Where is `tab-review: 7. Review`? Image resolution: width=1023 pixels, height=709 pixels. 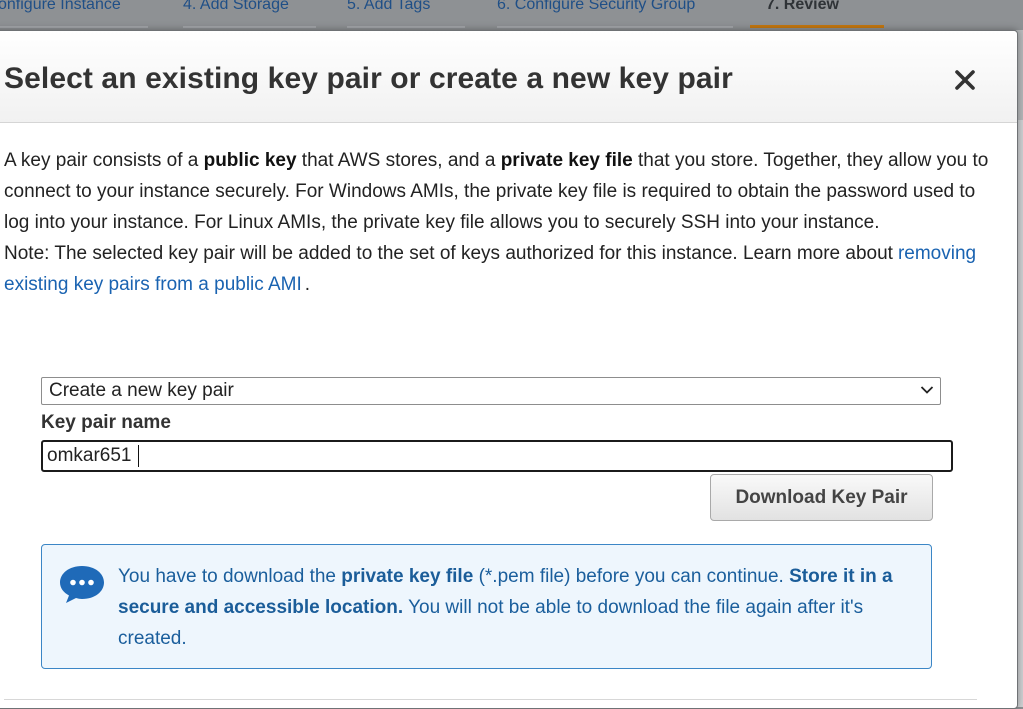
tab-review: 7. Review is located at coordinates (817, 14).